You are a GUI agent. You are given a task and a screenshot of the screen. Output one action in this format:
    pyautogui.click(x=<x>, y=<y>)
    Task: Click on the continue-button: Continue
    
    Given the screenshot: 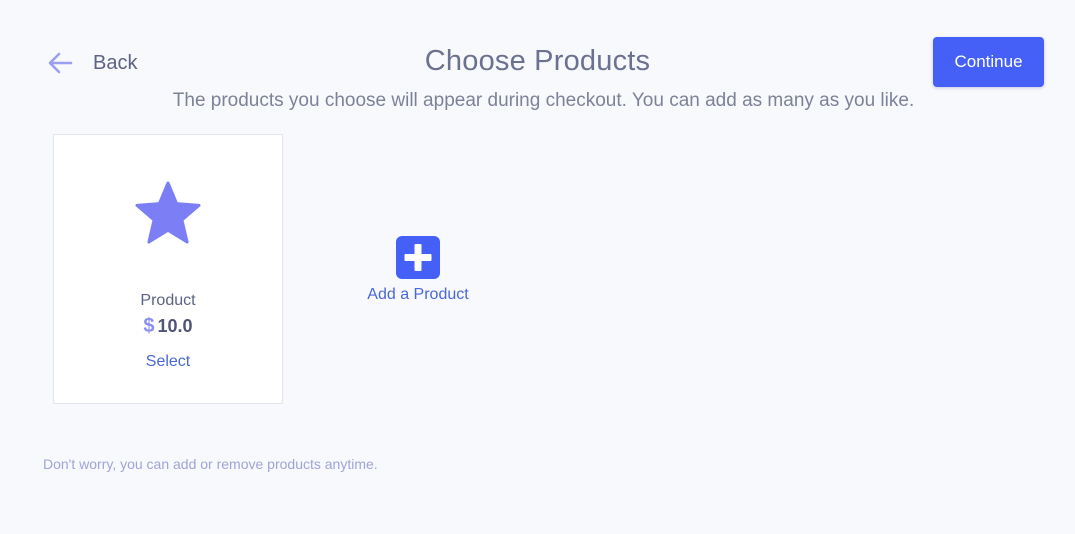 What is the action you would take?
    pyautogui.click(x=988, y=62)
    